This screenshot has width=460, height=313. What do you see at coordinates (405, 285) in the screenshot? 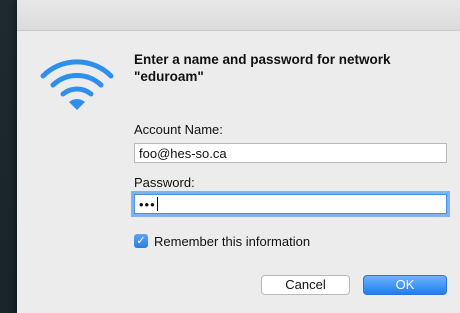
I see `ok-button: OK` at bounding box center [405, 285].